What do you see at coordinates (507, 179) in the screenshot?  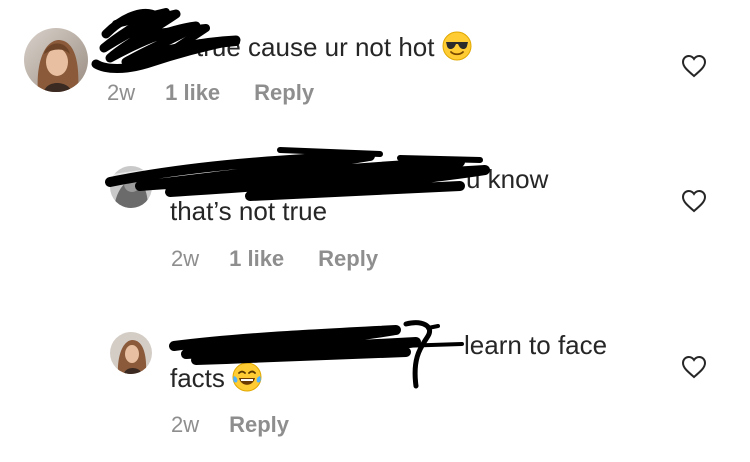 I see `comment-text: u know` at bounding box center [507, 179].